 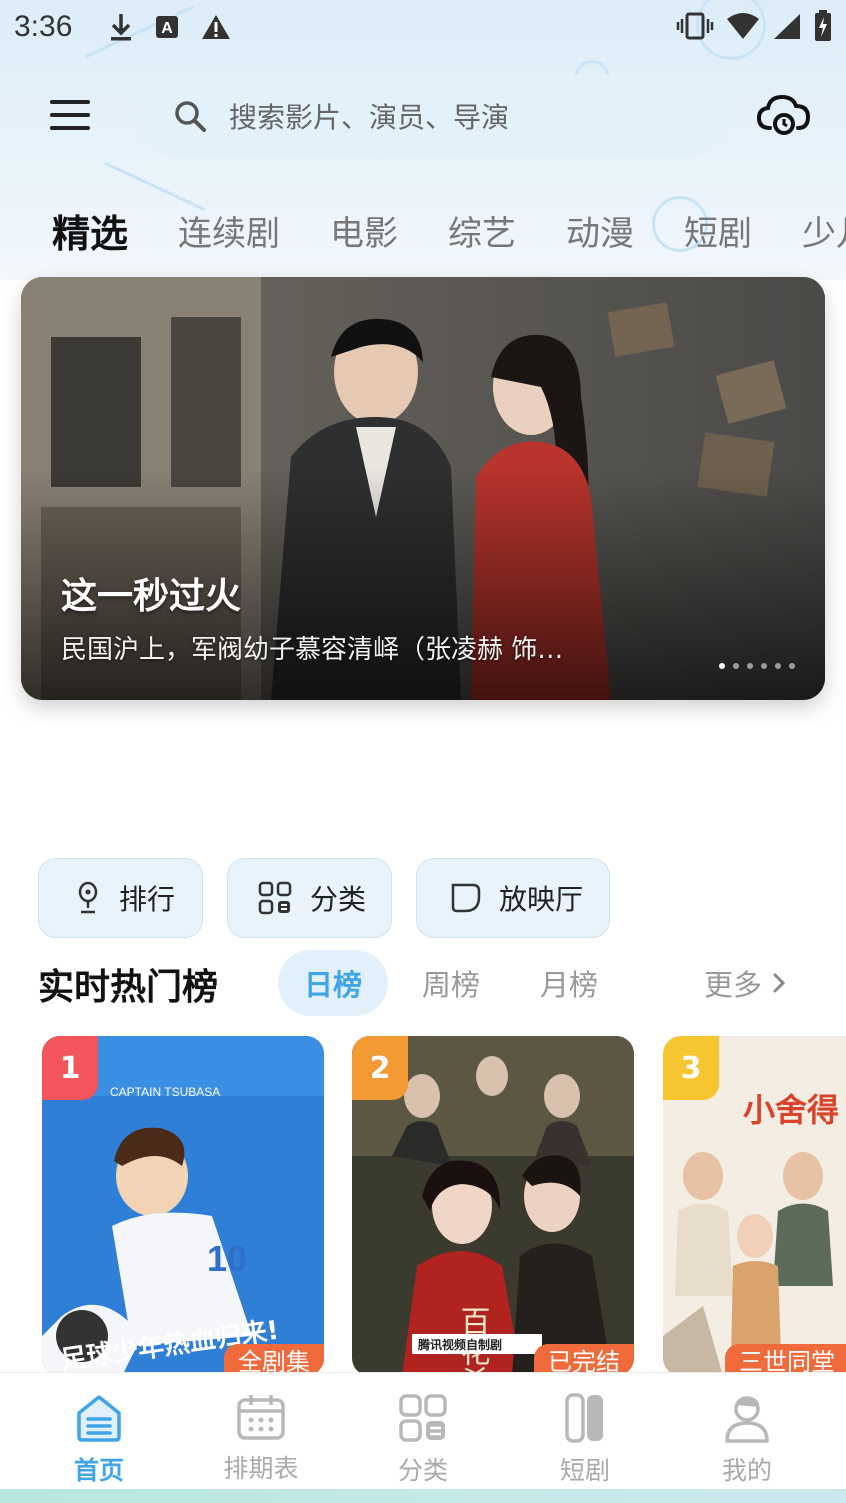 What do you see at coordinates (569, 983) in the screenshot?
I see `ranking-tab-monthly: 月榜` at bounding box center [569, 983].